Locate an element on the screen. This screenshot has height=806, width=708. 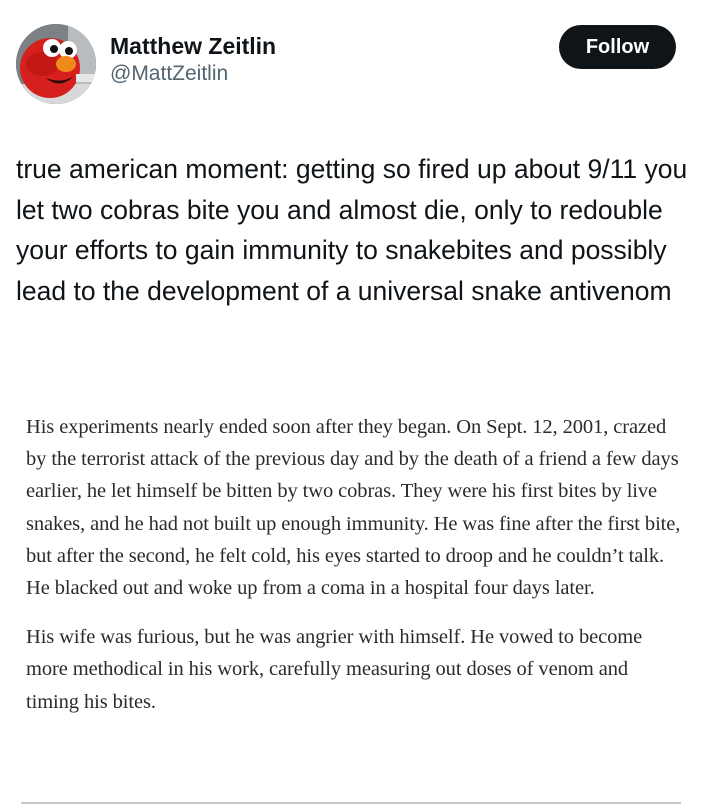
tweet-author: Matthew Zeitlin @MattZeitlin is located at coordinates (193, 60).